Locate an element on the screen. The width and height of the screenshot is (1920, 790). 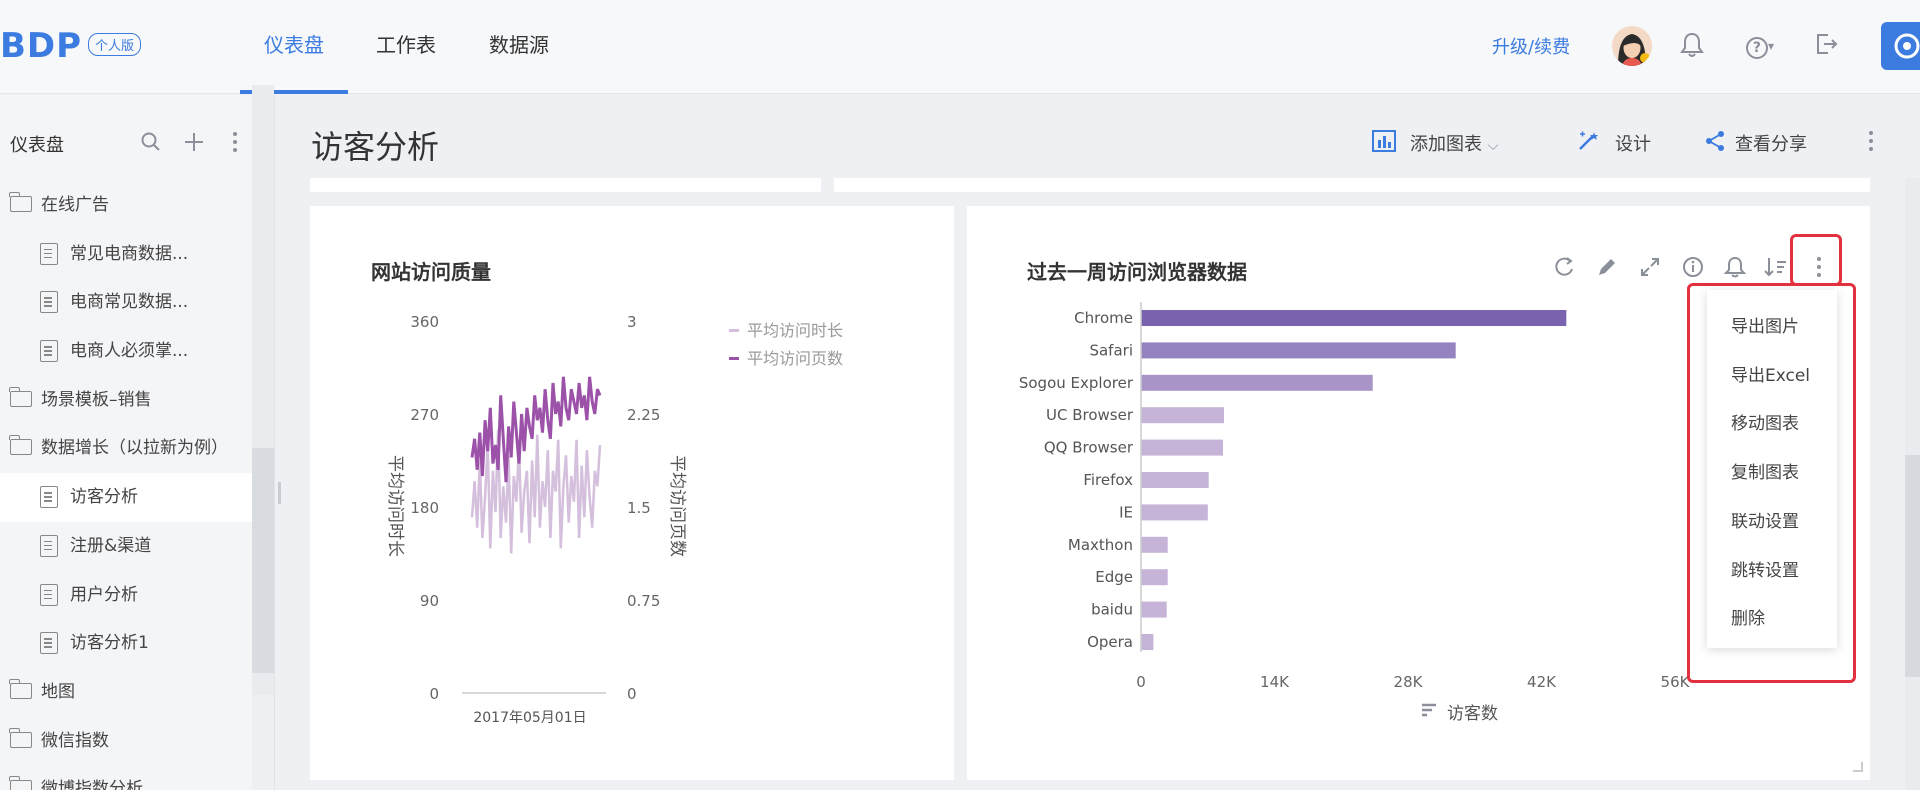
bar-qq-browser is located at coordinates (1182, 447).